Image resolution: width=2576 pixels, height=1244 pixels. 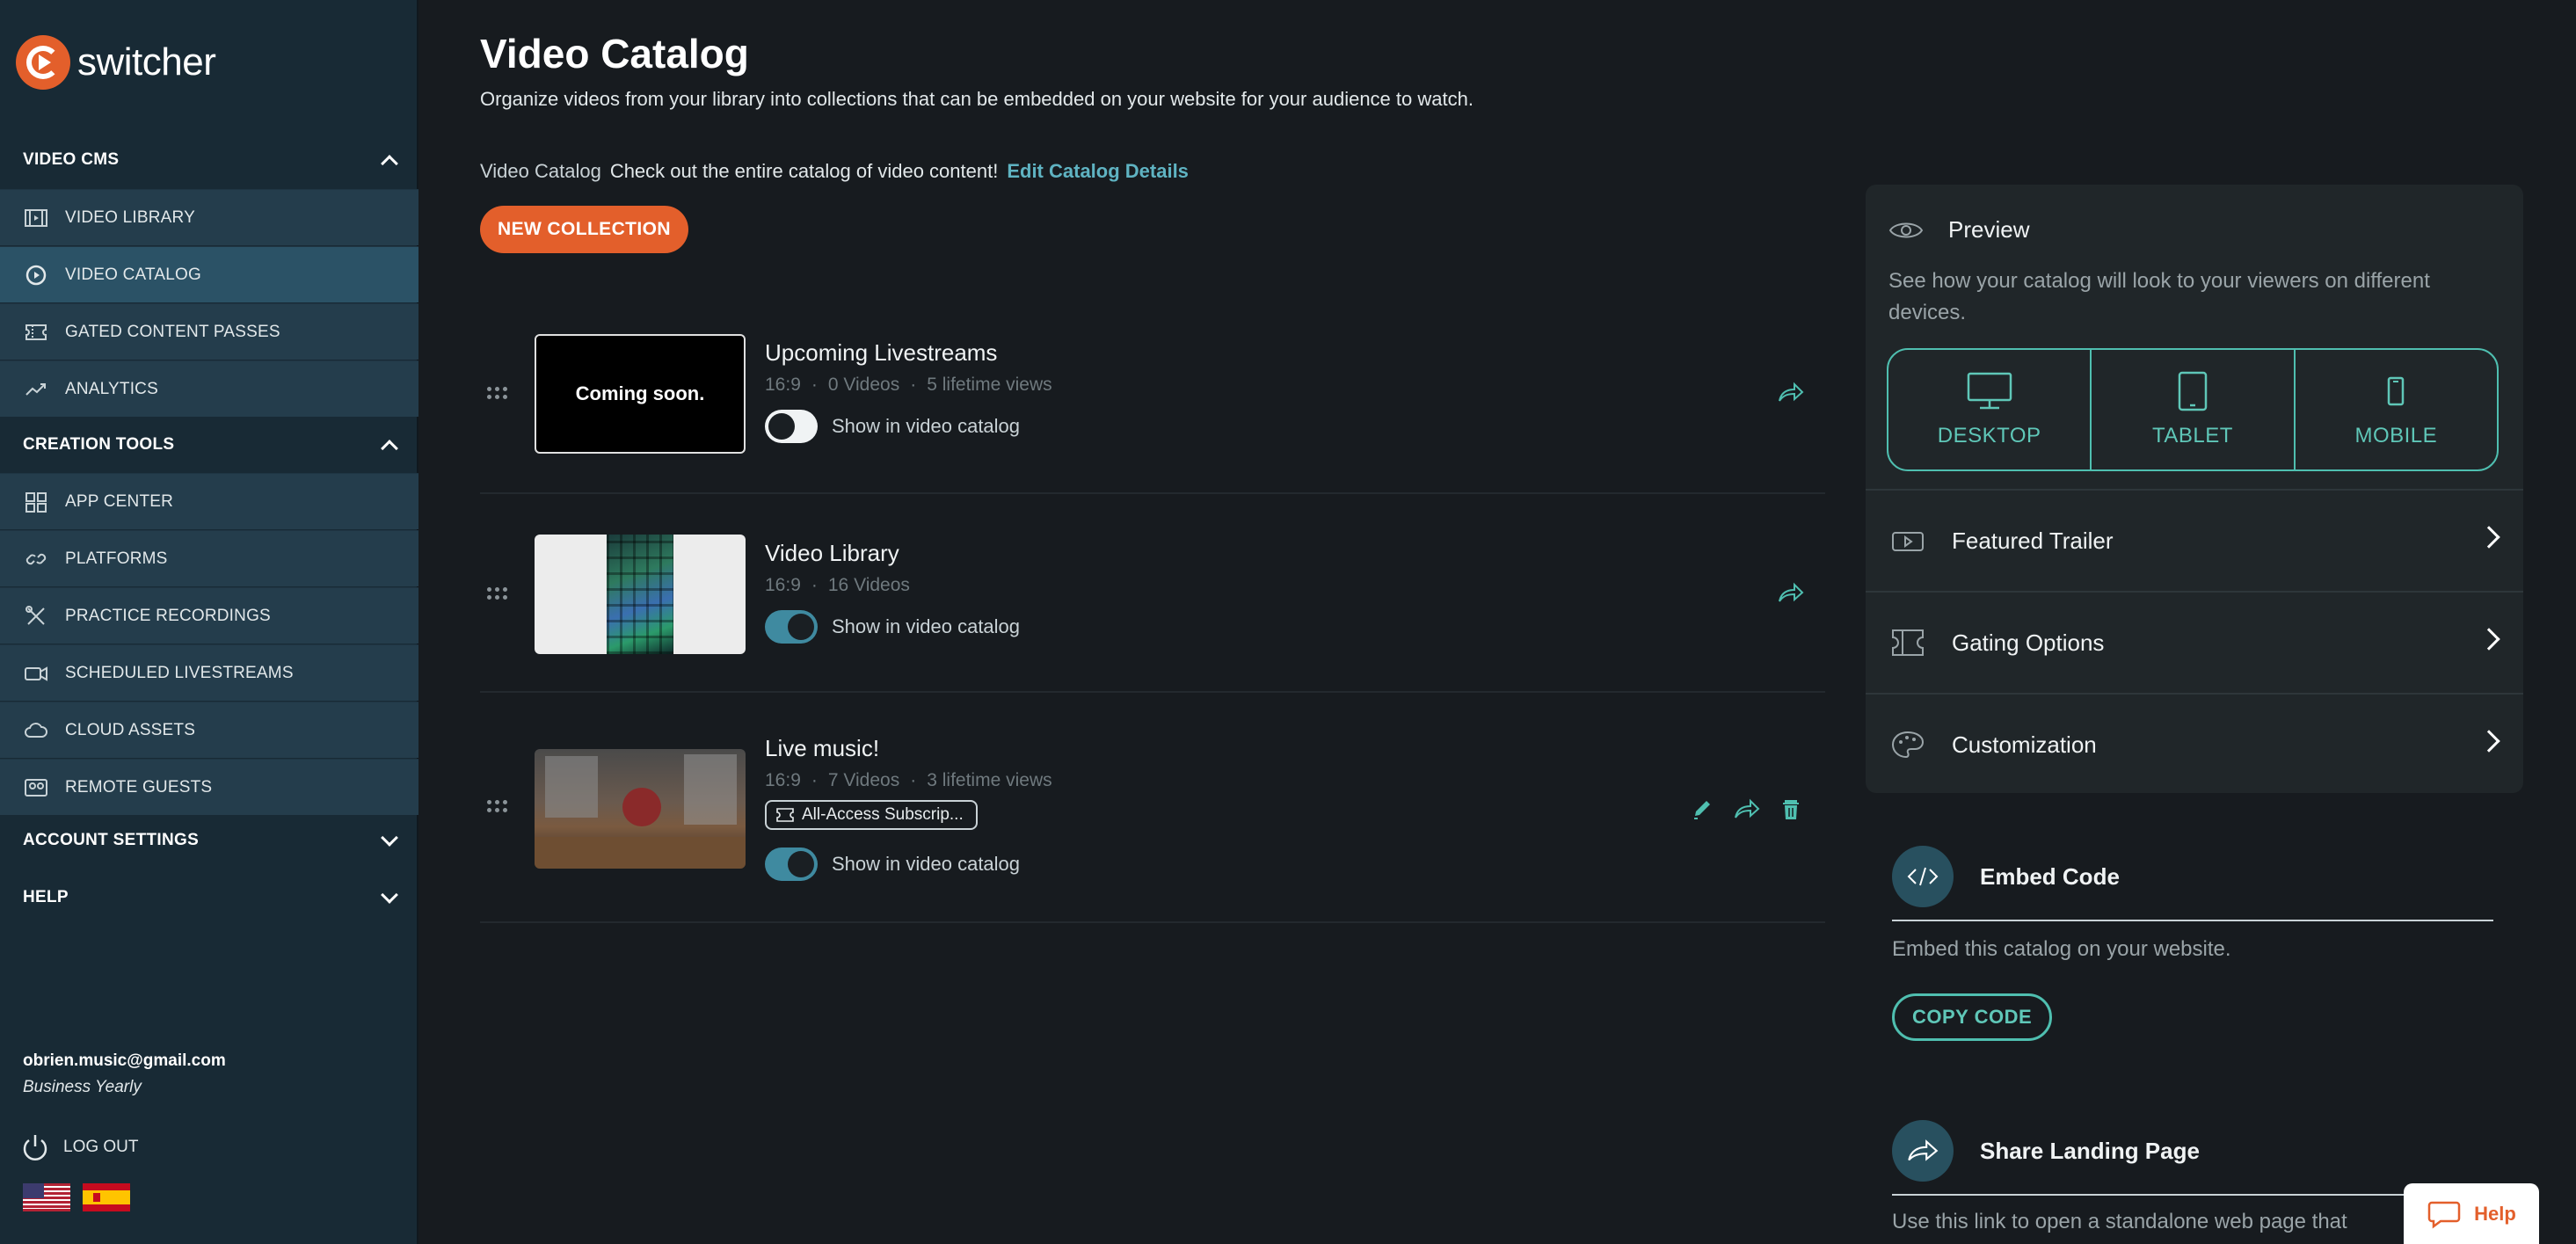 What do you see at coordinates (209, 388) in the screenshot?
I see `sidebar-item-analytics: ANALYTICS` at bounding box center [209, 388].